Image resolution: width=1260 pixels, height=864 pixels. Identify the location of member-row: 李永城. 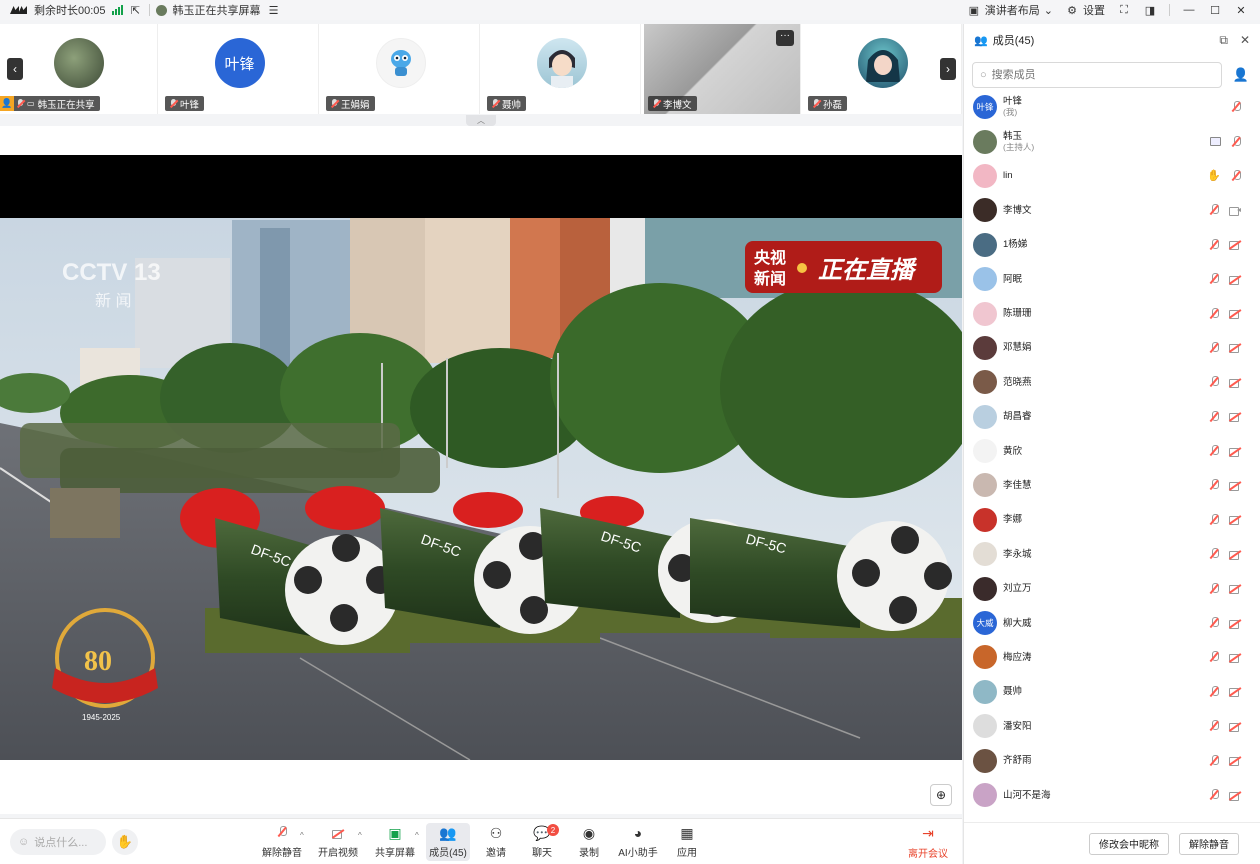
(1112, 554).